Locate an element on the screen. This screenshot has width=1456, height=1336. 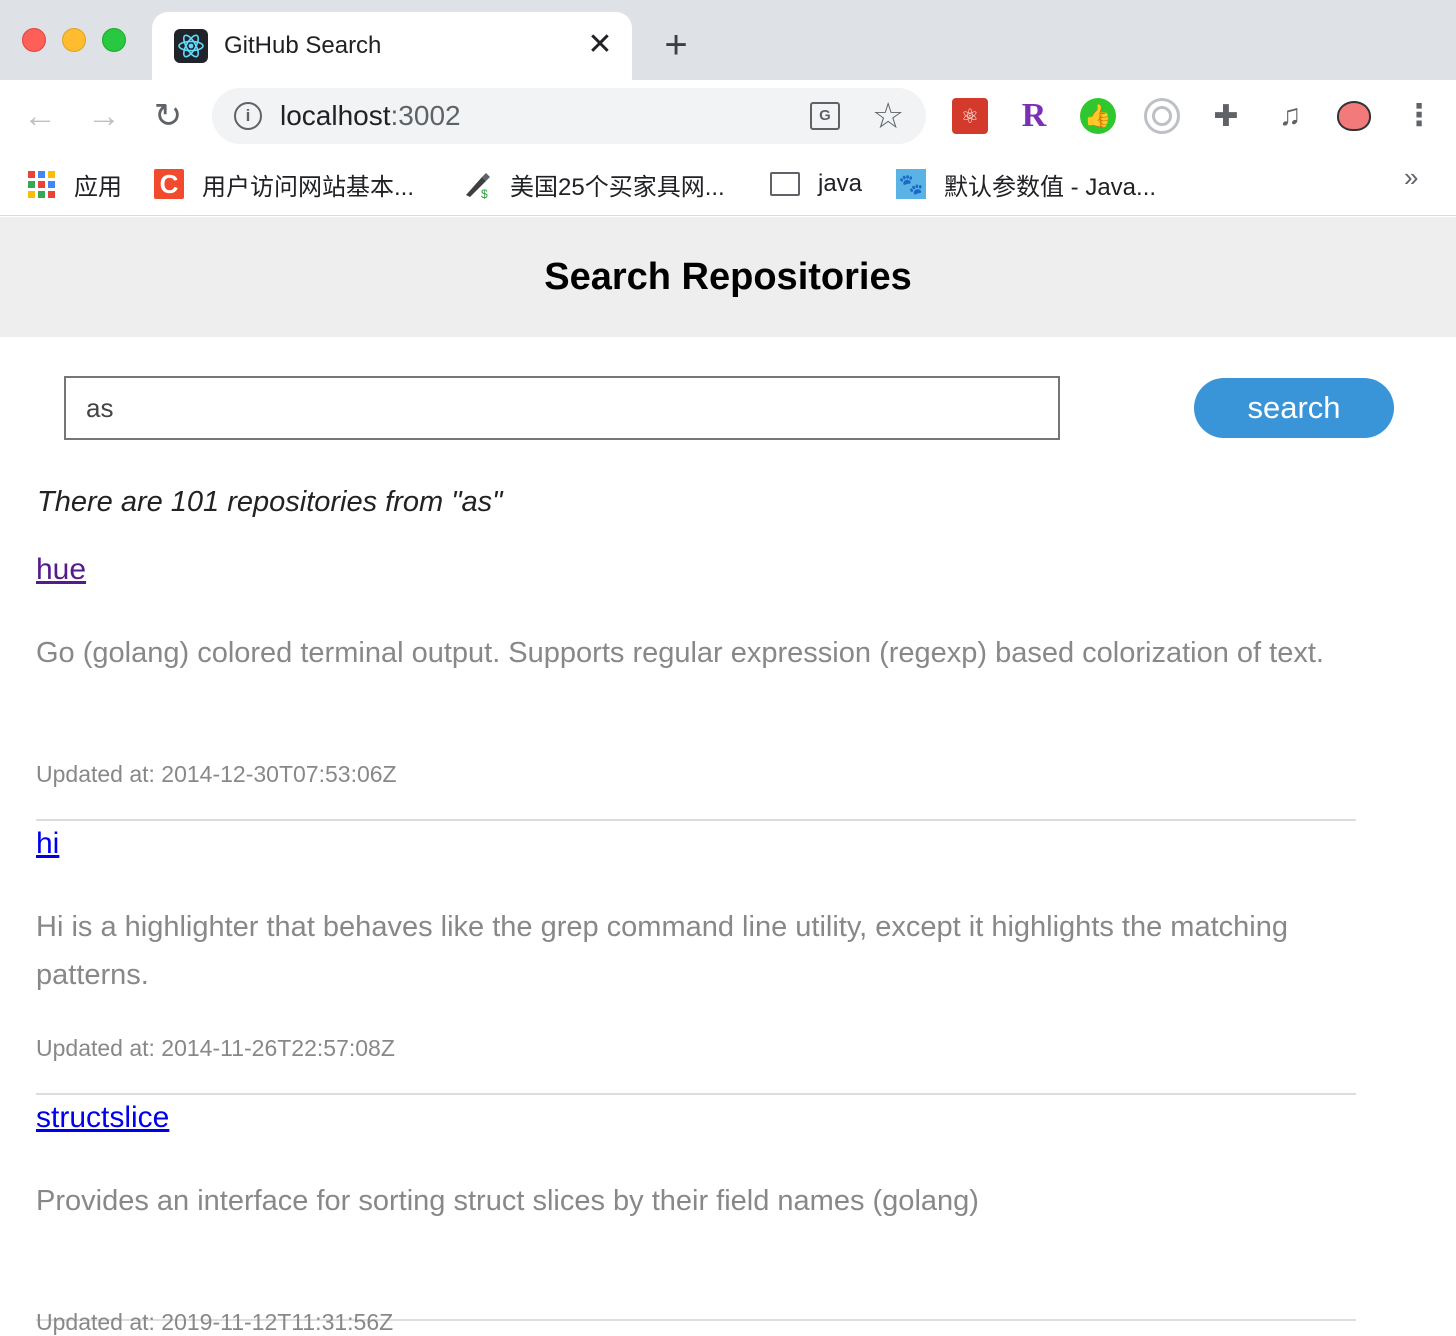
bookmark-folder-java: java is located at coordinates (816, 184).